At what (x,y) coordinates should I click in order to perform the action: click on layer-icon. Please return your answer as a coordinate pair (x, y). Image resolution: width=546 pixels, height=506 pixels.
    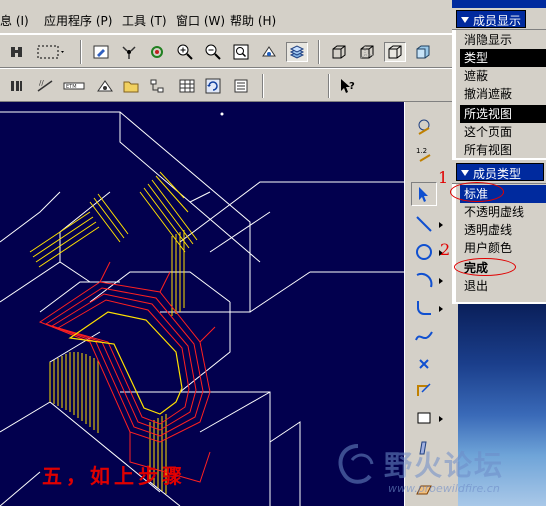
    Looking at the image, I should click on (105, 86).